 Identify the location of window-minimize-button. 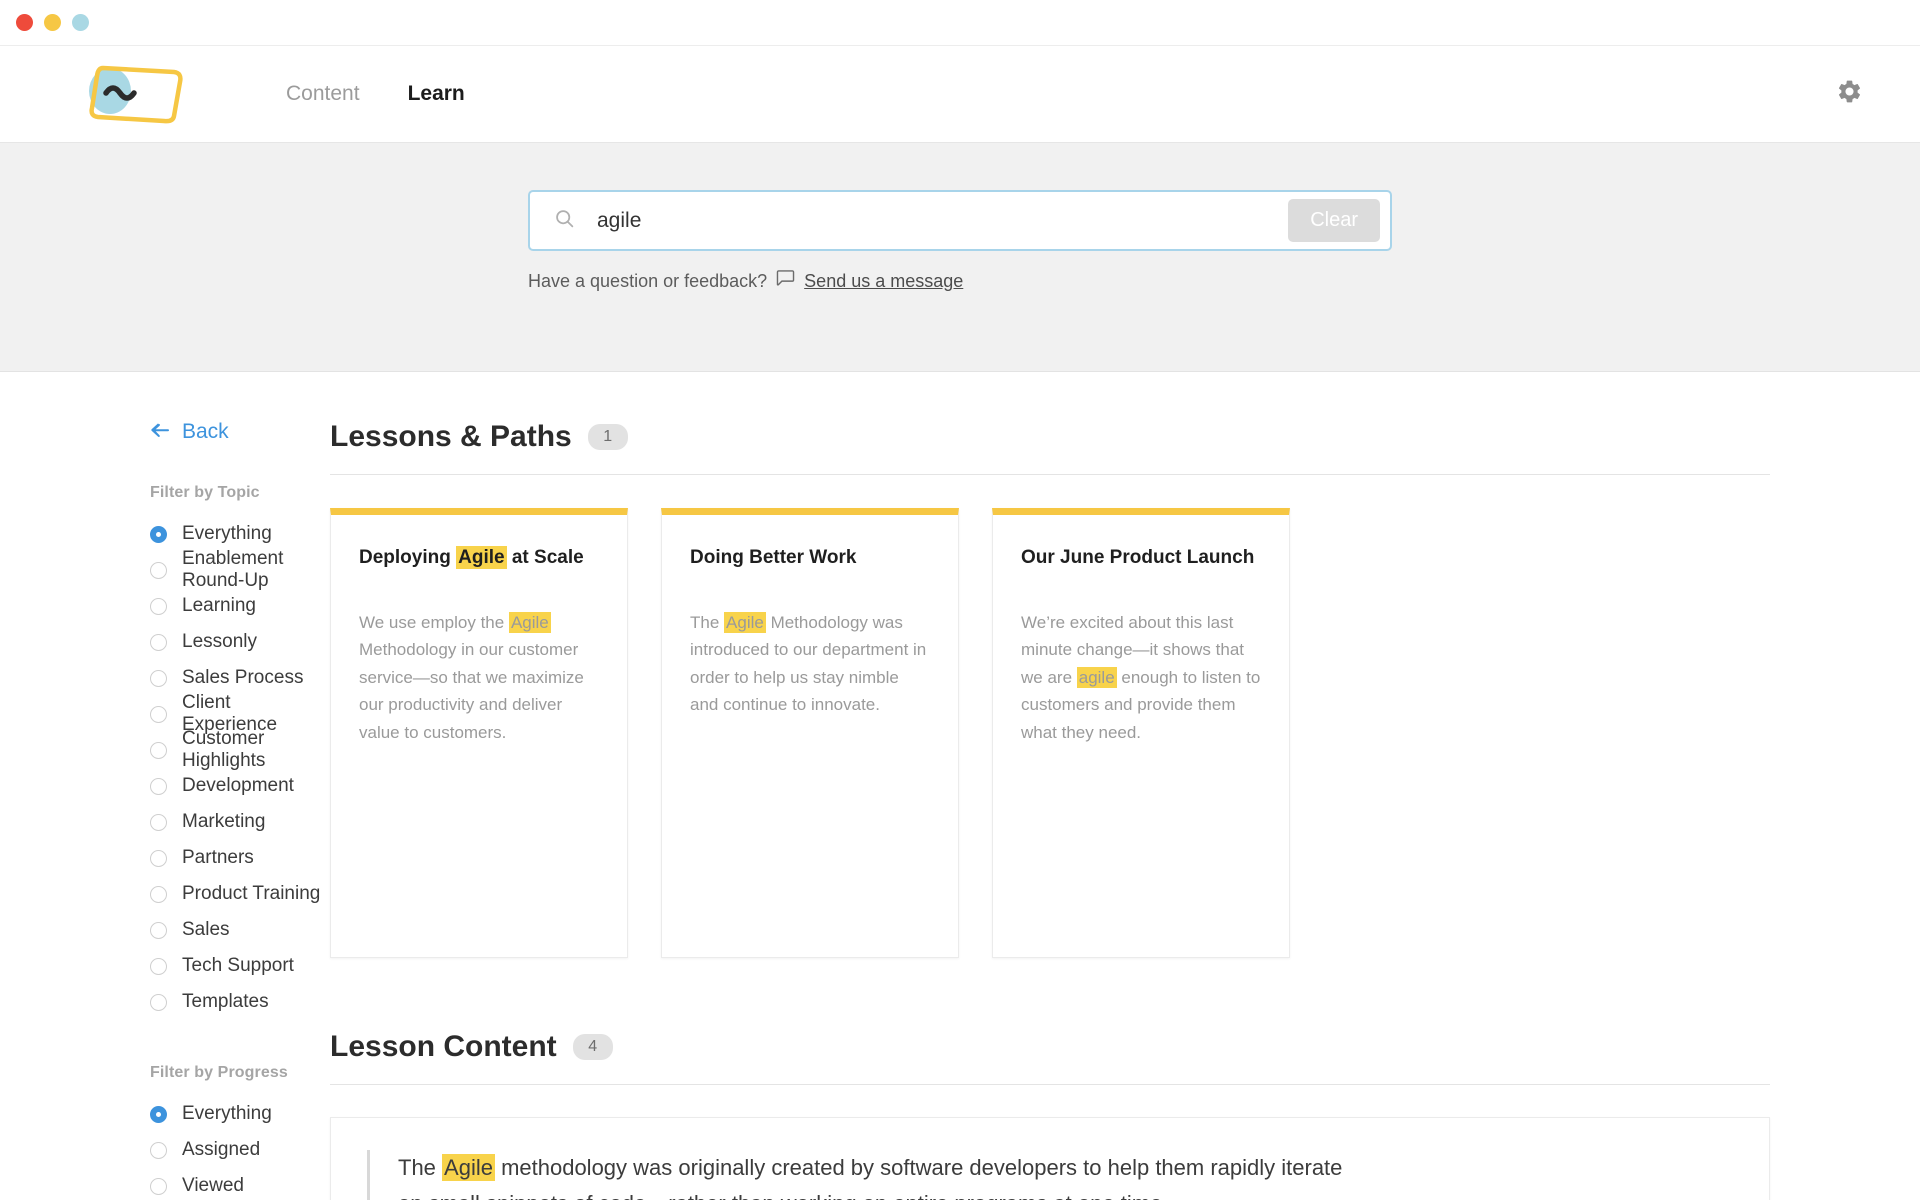
(52, 22).